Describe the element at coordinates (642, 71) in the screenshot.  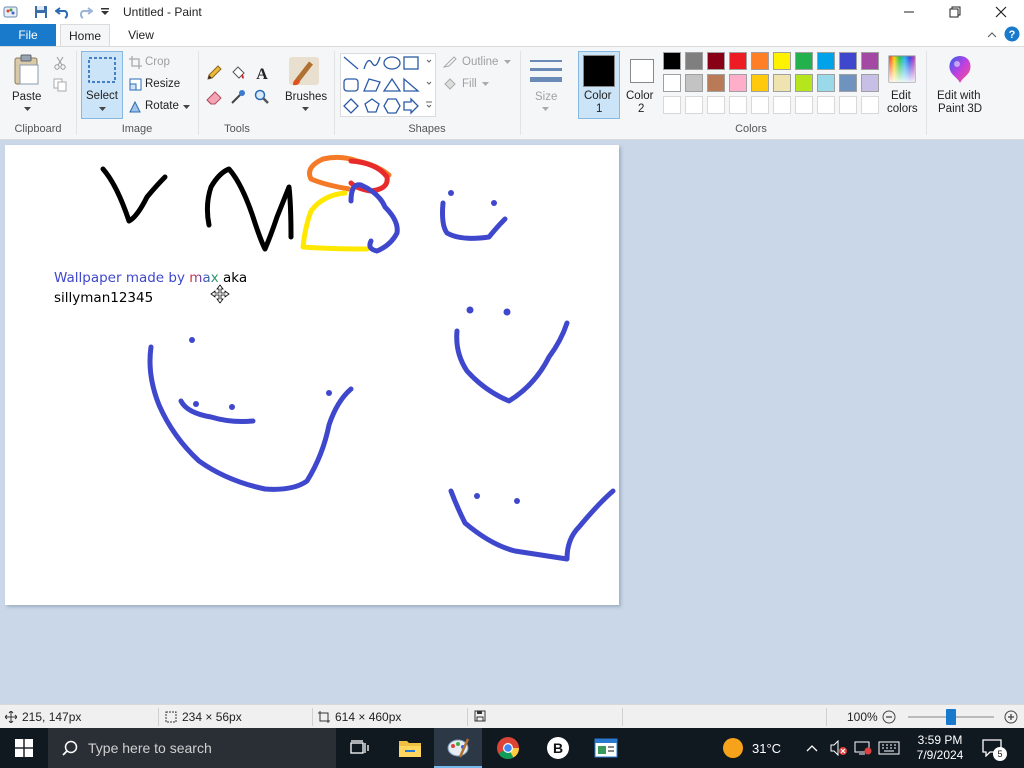
I see `color2-swatch` at that location.